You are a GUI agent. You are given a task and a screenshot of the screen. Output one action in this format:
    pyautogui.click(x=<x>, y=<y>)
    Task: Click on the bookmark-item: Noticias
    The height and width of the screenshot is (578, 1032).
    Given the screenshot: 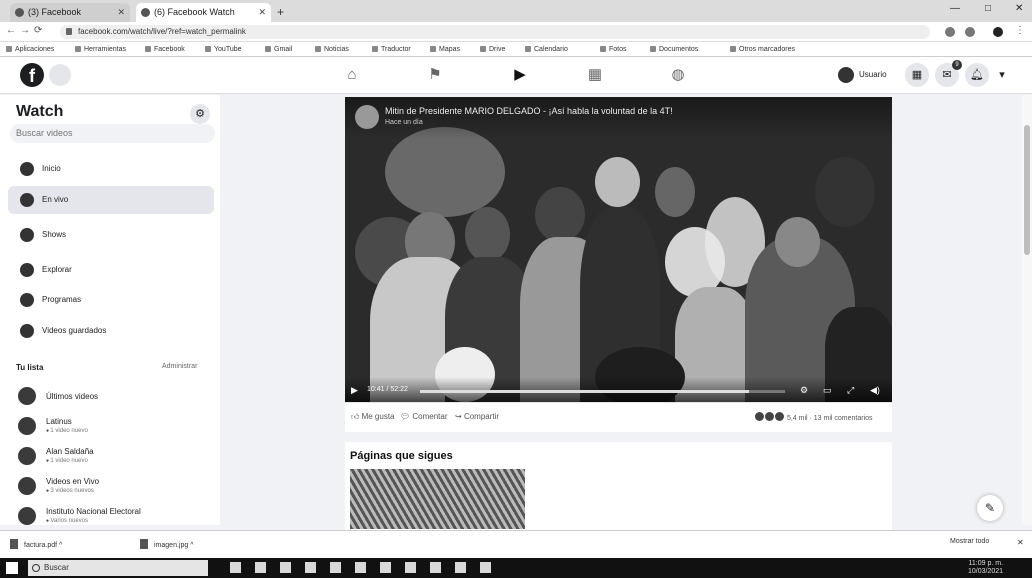 What is the action you would take?
    pyautogui.click(x=332, y=49)
    